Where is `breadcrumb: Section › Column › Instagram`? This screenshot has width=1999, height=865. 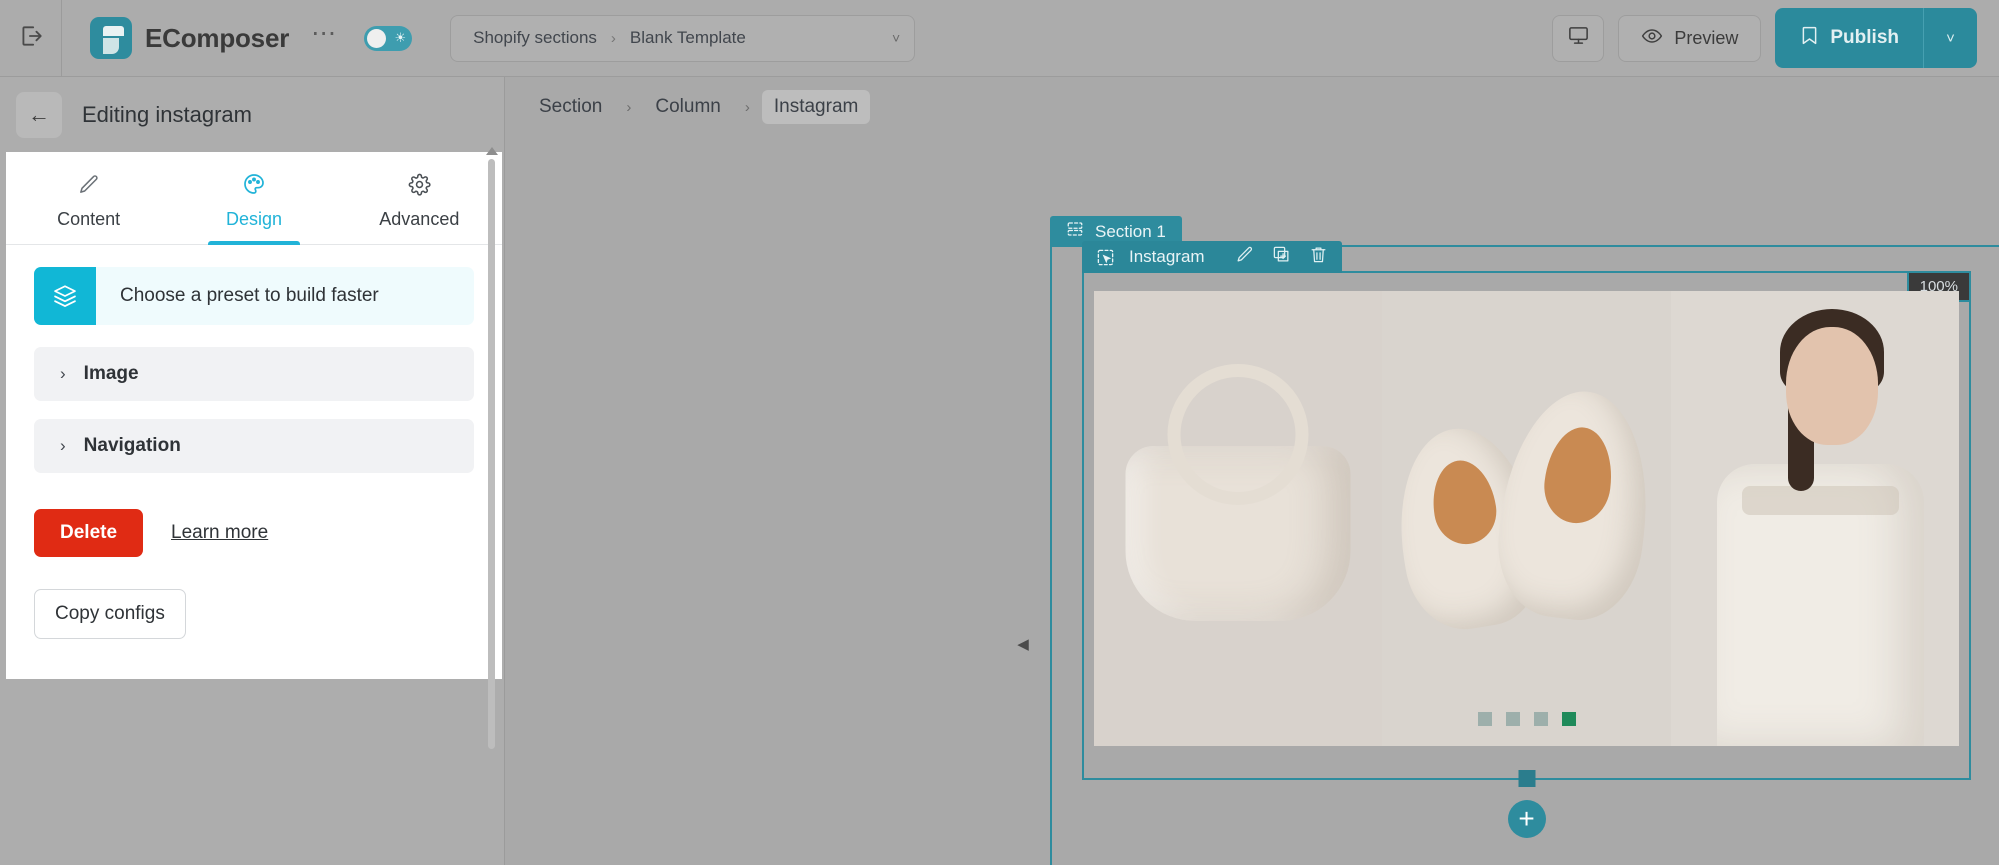
breadcrumb: Section › Column › Instagram is located at coordinates (1252, 107).